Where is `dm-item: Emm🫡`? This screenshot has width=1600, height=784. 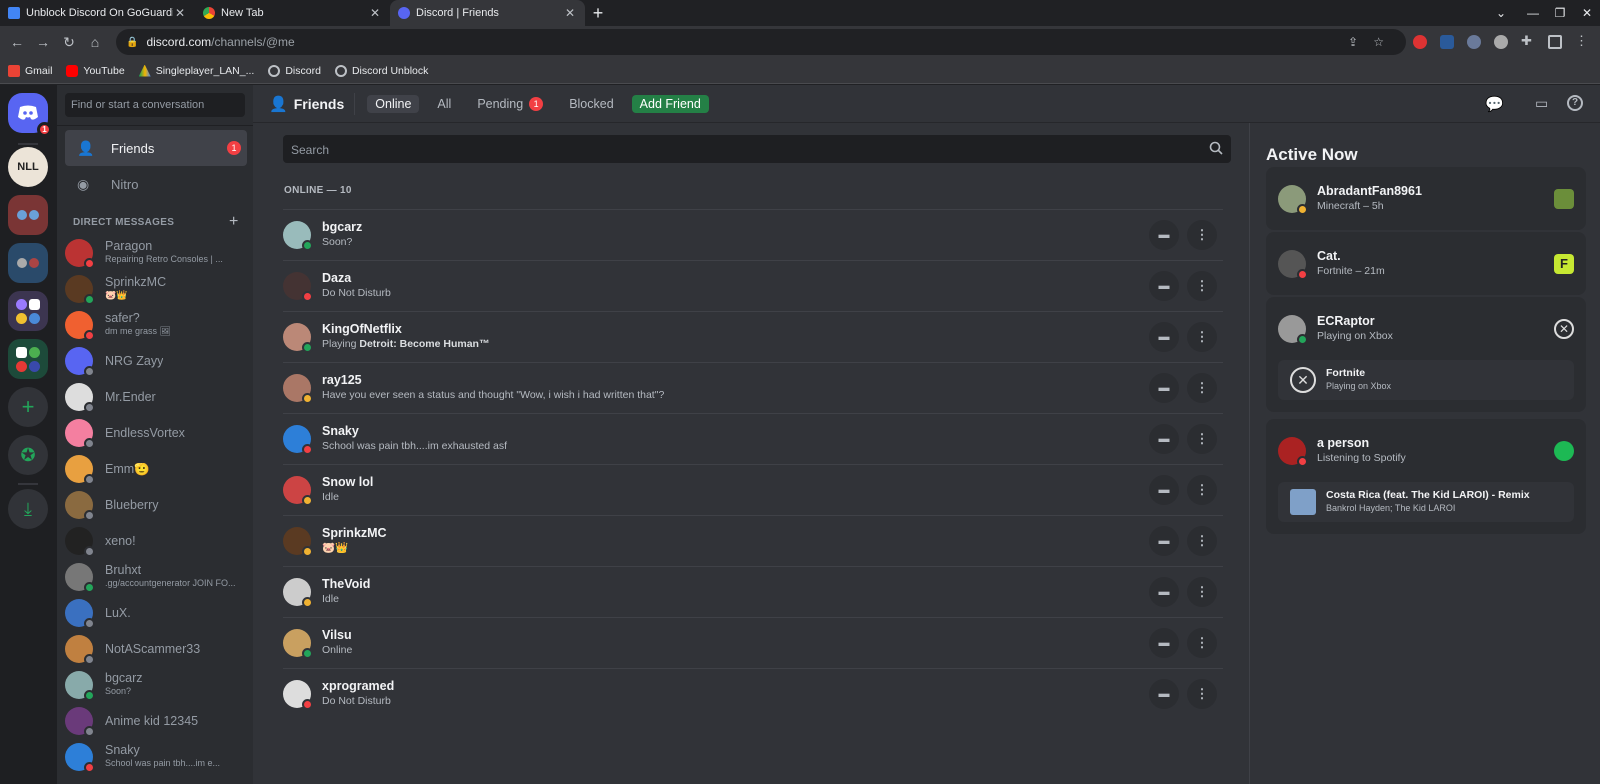
dm-item: Emm🫡 is located at coordinates (156, 469).